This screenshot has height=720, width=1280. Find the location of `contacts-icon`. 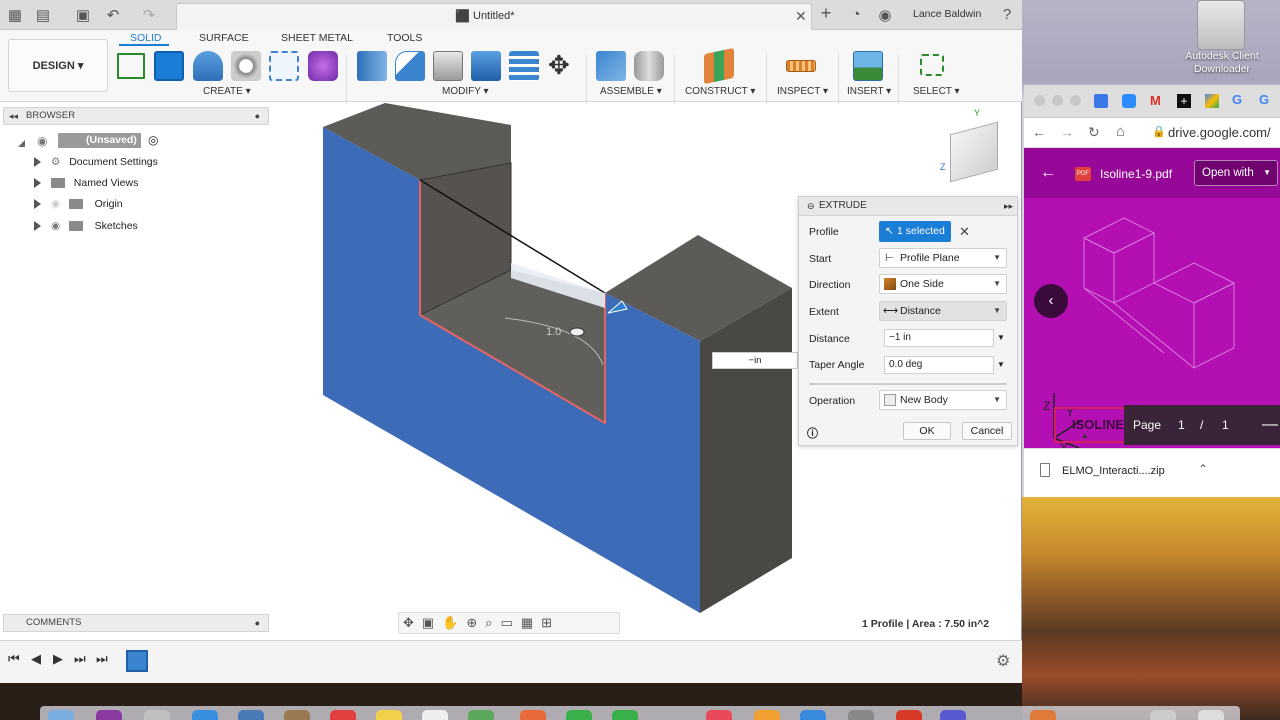

contacts-icon is located at coordinates (297, 715).